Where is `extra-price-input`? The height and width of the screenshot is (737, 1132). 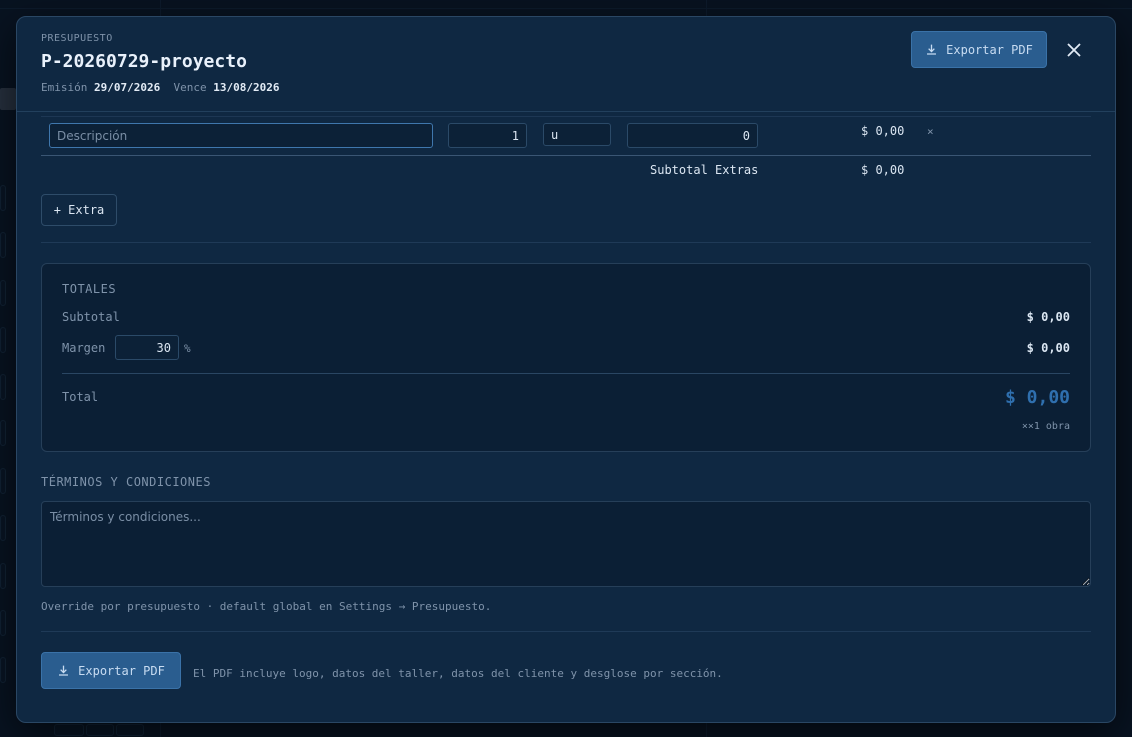
extra-price-input is located at coordinates (692, 135).